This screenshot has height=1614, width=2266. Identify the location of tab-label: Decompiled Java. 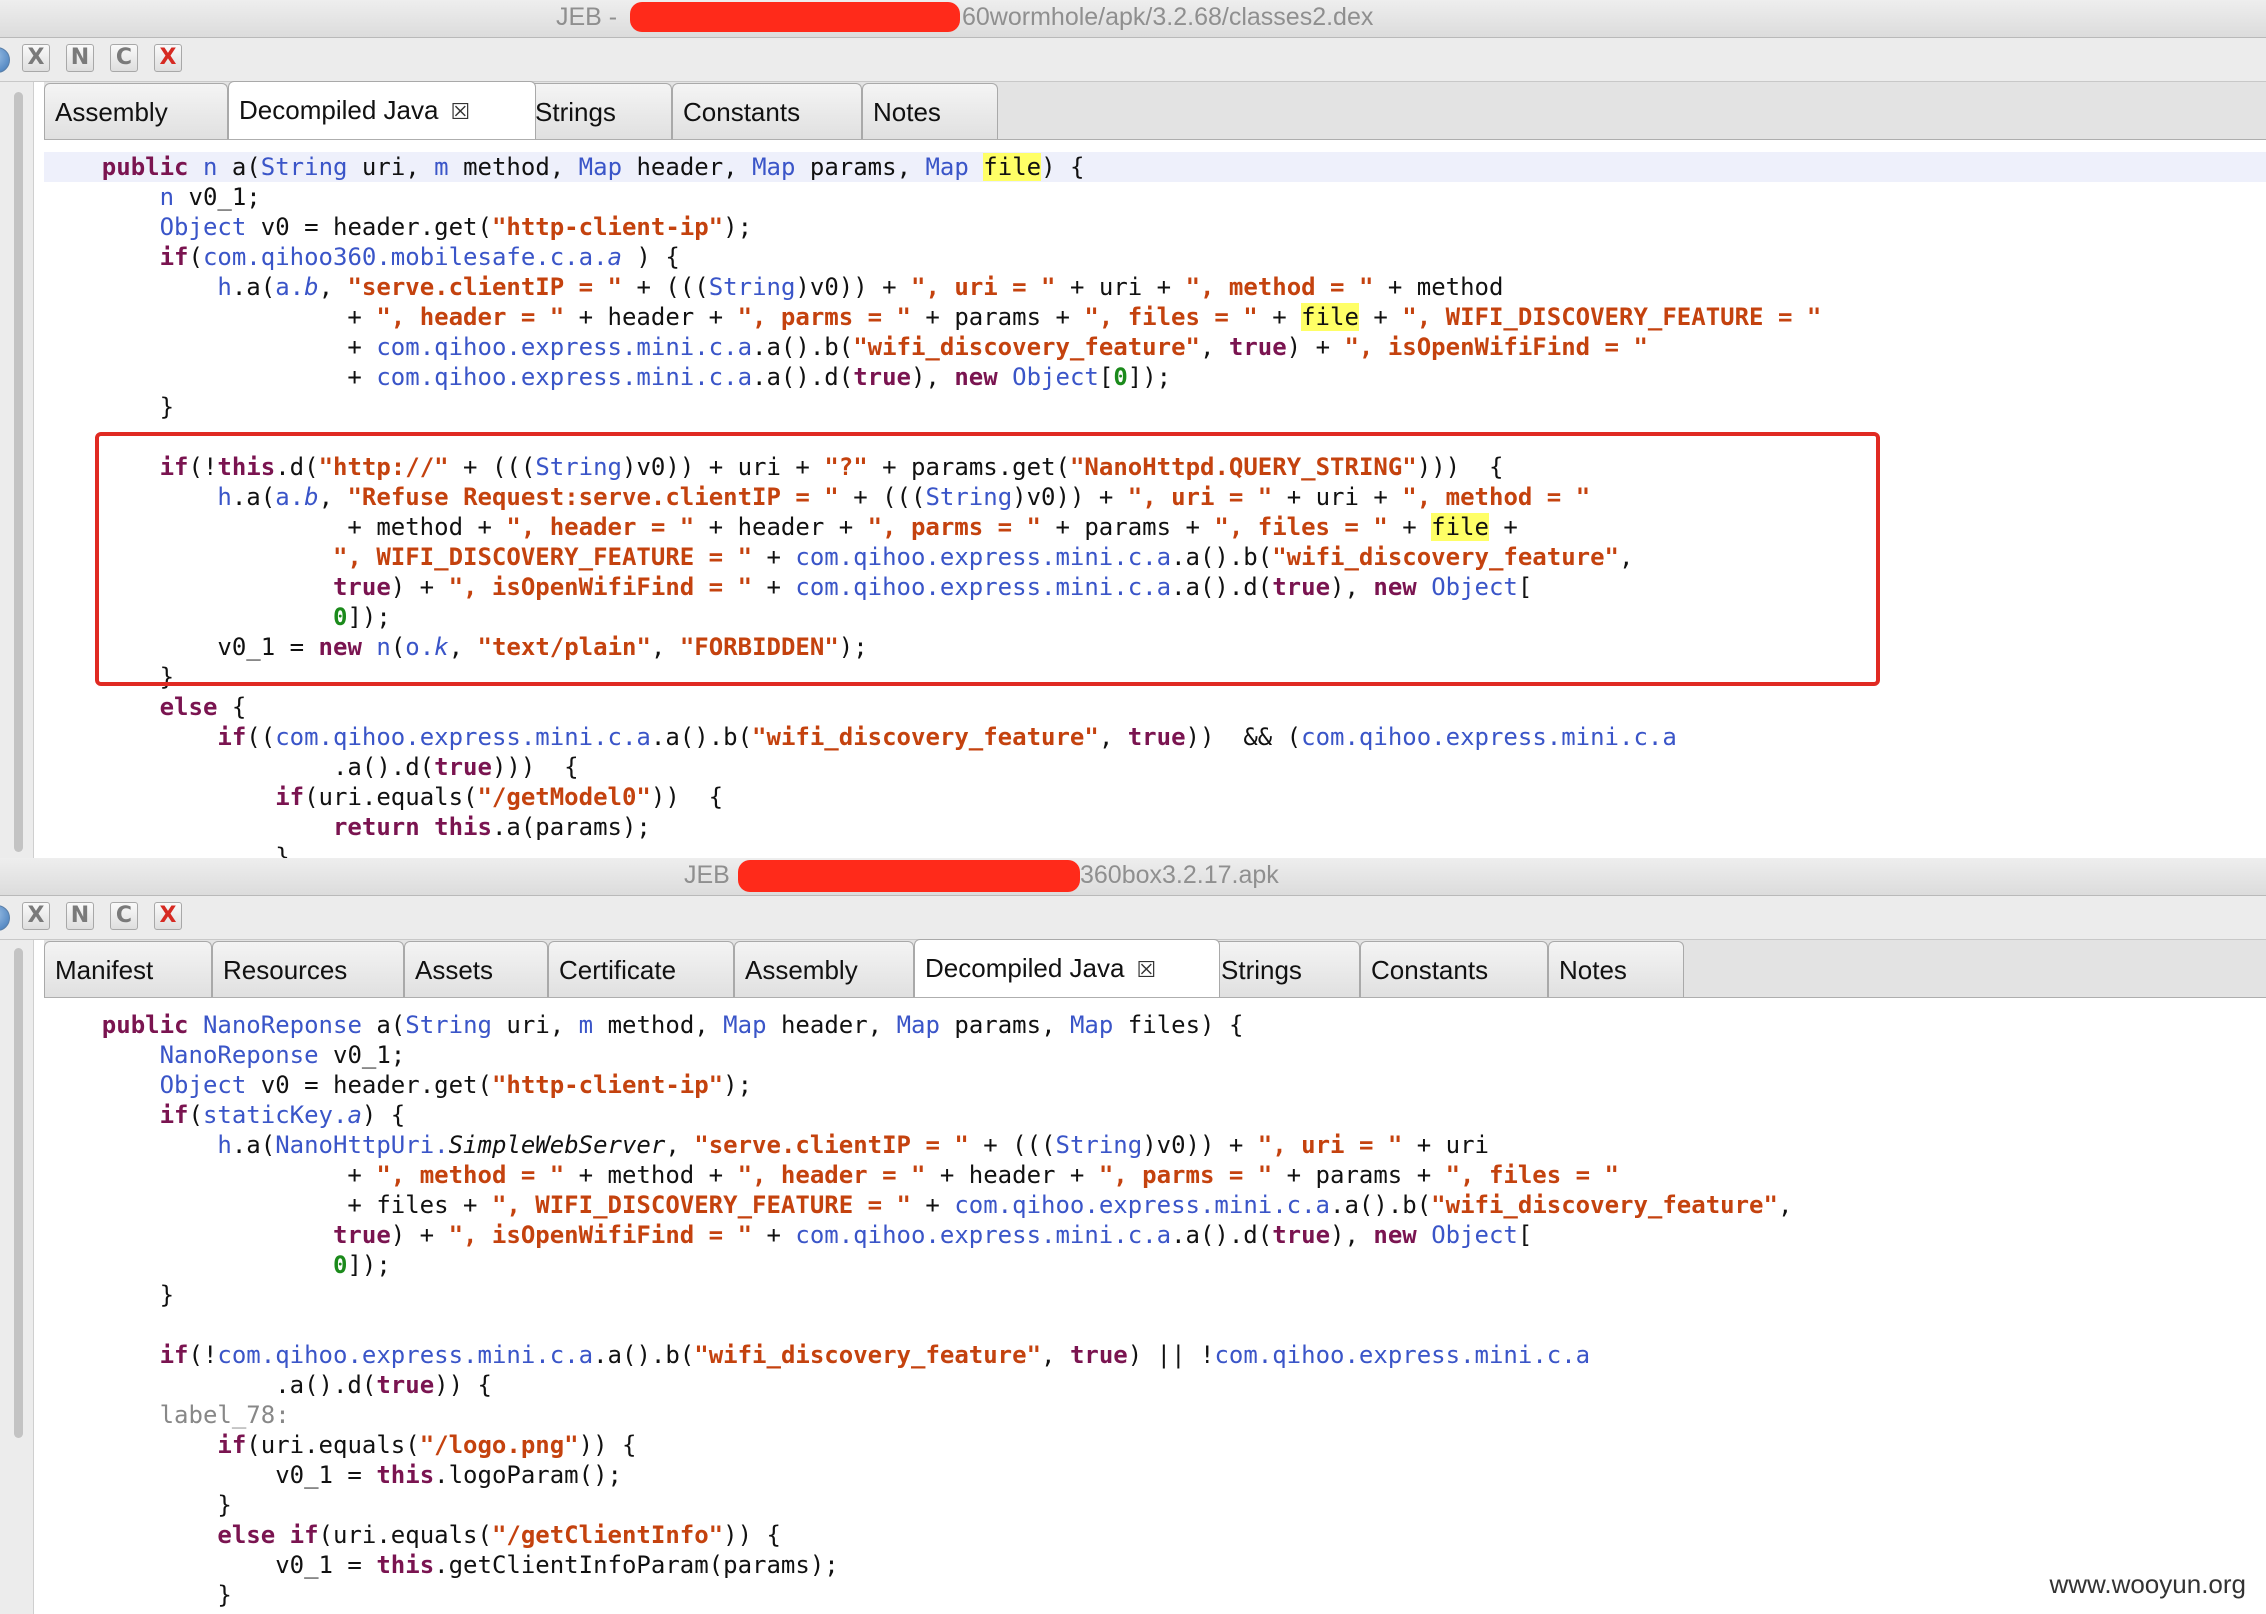
(1025, 968).